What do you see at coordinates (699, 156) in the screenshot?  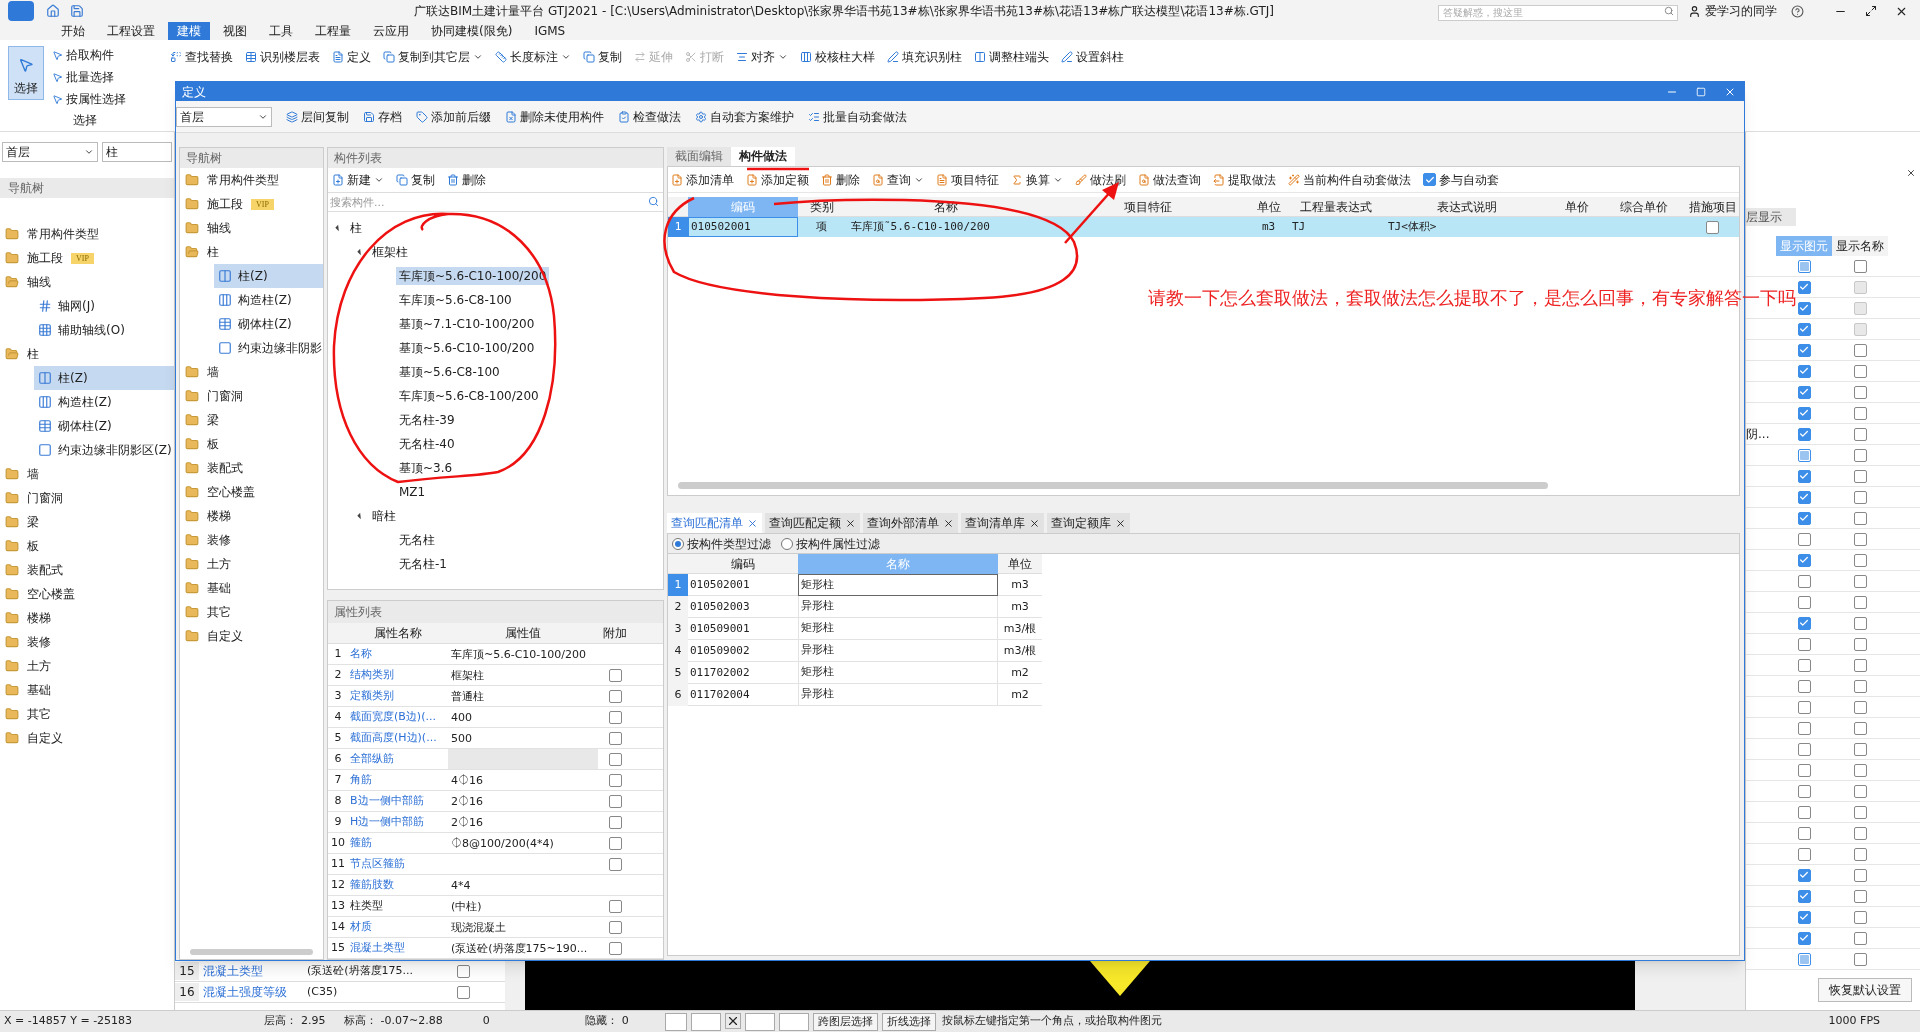 I see `tab: 截面编辑` at bounding box center [699, 156].